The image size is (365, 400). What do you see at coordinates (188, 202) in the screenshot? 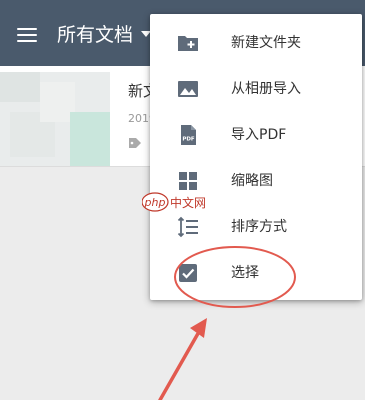
I see `php-watermark-cn: 中文网` at bounding box center [188, 202].